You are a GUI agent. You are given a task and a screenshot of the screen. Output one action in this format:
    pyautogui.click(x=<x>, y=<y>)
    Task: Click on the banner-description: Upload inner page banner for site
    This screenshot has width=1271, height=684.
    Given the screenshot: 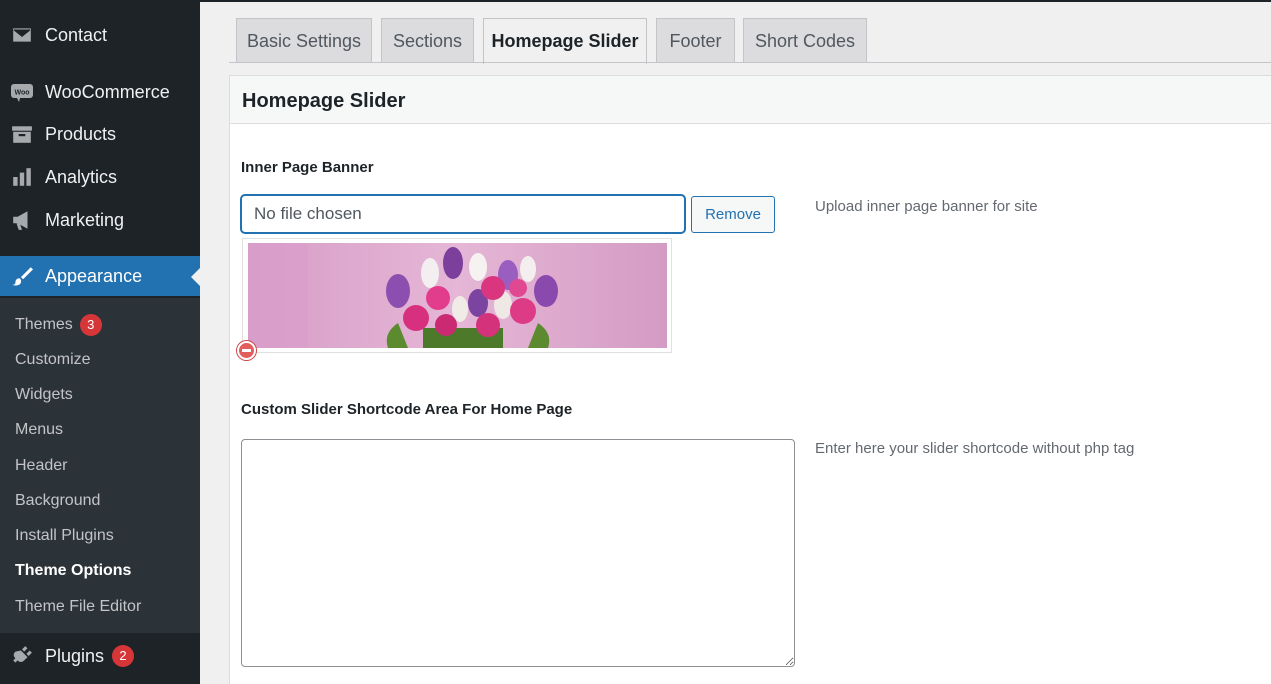 What is the action you would take?
    pyautogui.click(x=926, y=206)
    